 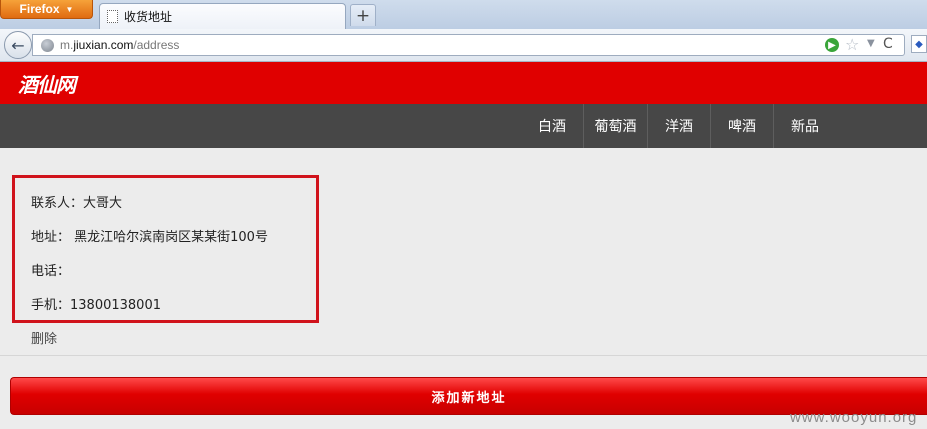 What do you see at coordinates (854, 417) in the screenshot?
I see `watermark: www.wooyun.org` at bounding box center [854, 417].